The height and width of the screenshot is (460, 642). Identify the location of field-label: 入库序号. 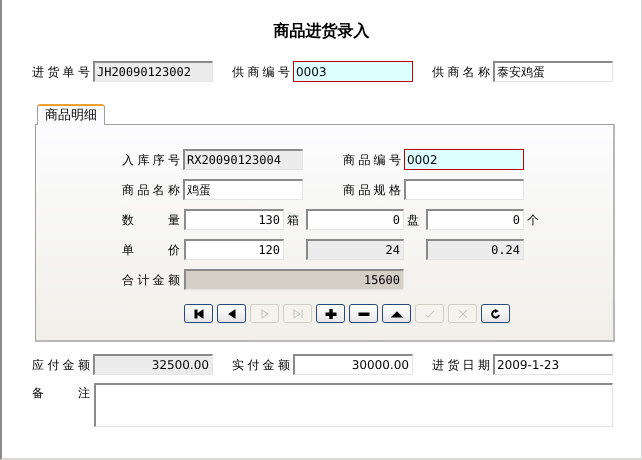
(151, 160).